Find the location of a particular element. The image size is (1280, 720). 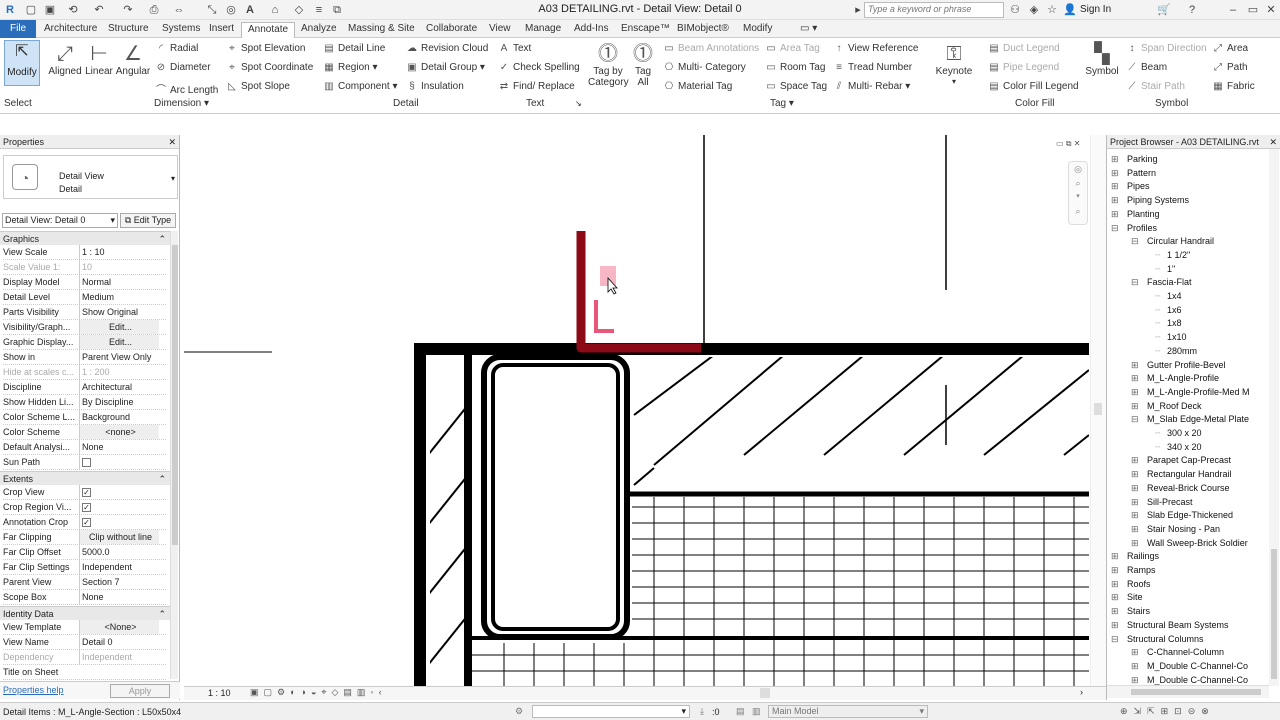

selection-filter-icons: ⊕⇲⇱⊞⊡⊝⊗ is located at coordinates (1167, 711).